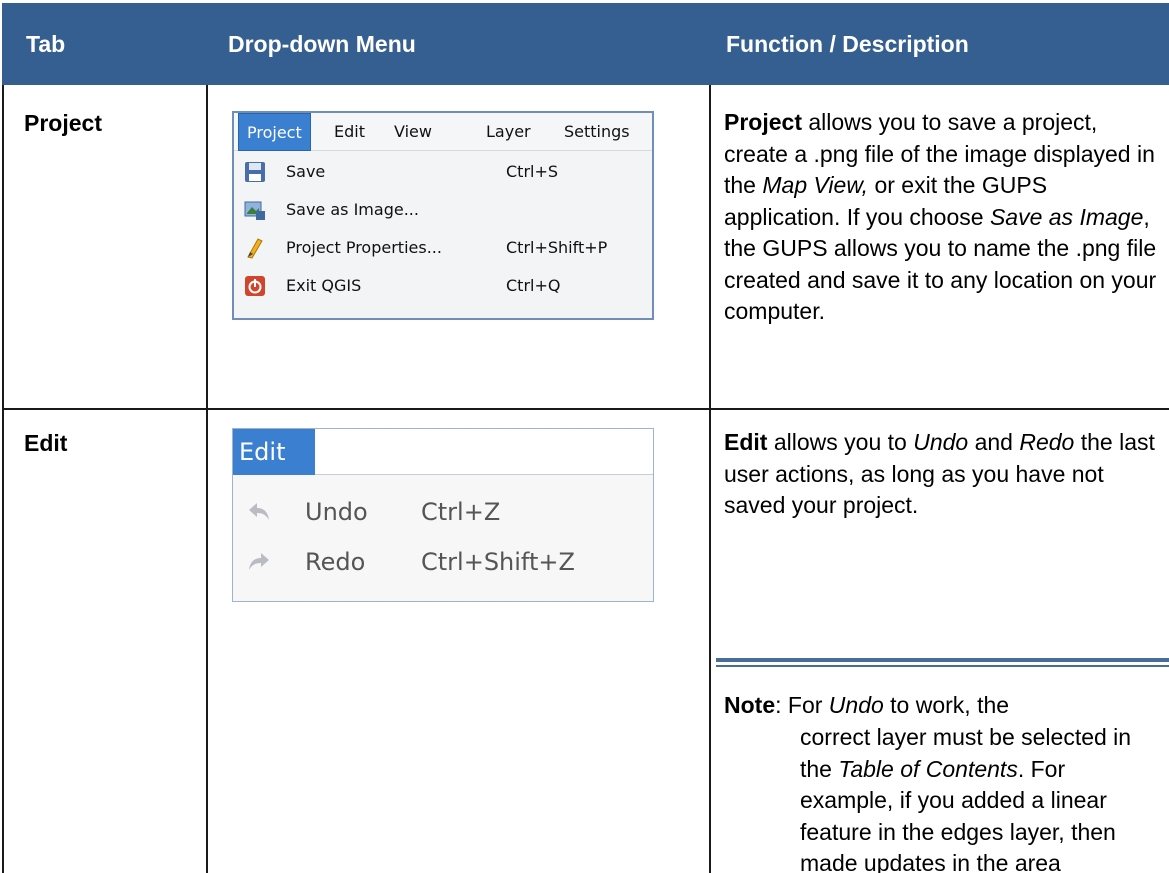 The height and width of the screenshot is (873, 1169). What do you see at coordinates (802, 705) in the screenshot?
I see `note-text: : For` at bounding box center [802, 705].